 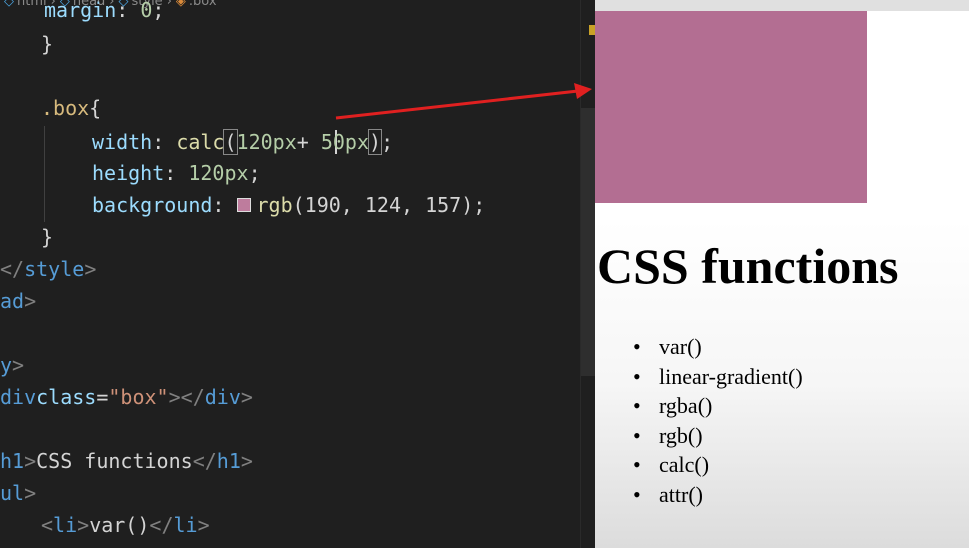 What do you see at coordinates (152, 205) in the screenshot?
I see `code-token: background` at bounding box center [152, 205].